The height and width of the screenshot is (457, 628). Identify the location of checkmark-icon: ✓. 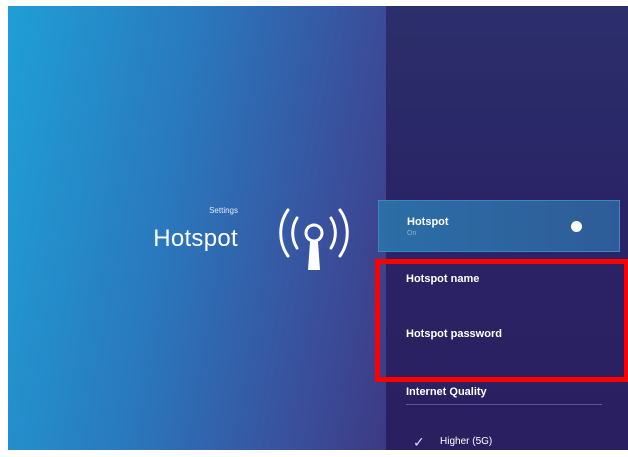
(419, 442).